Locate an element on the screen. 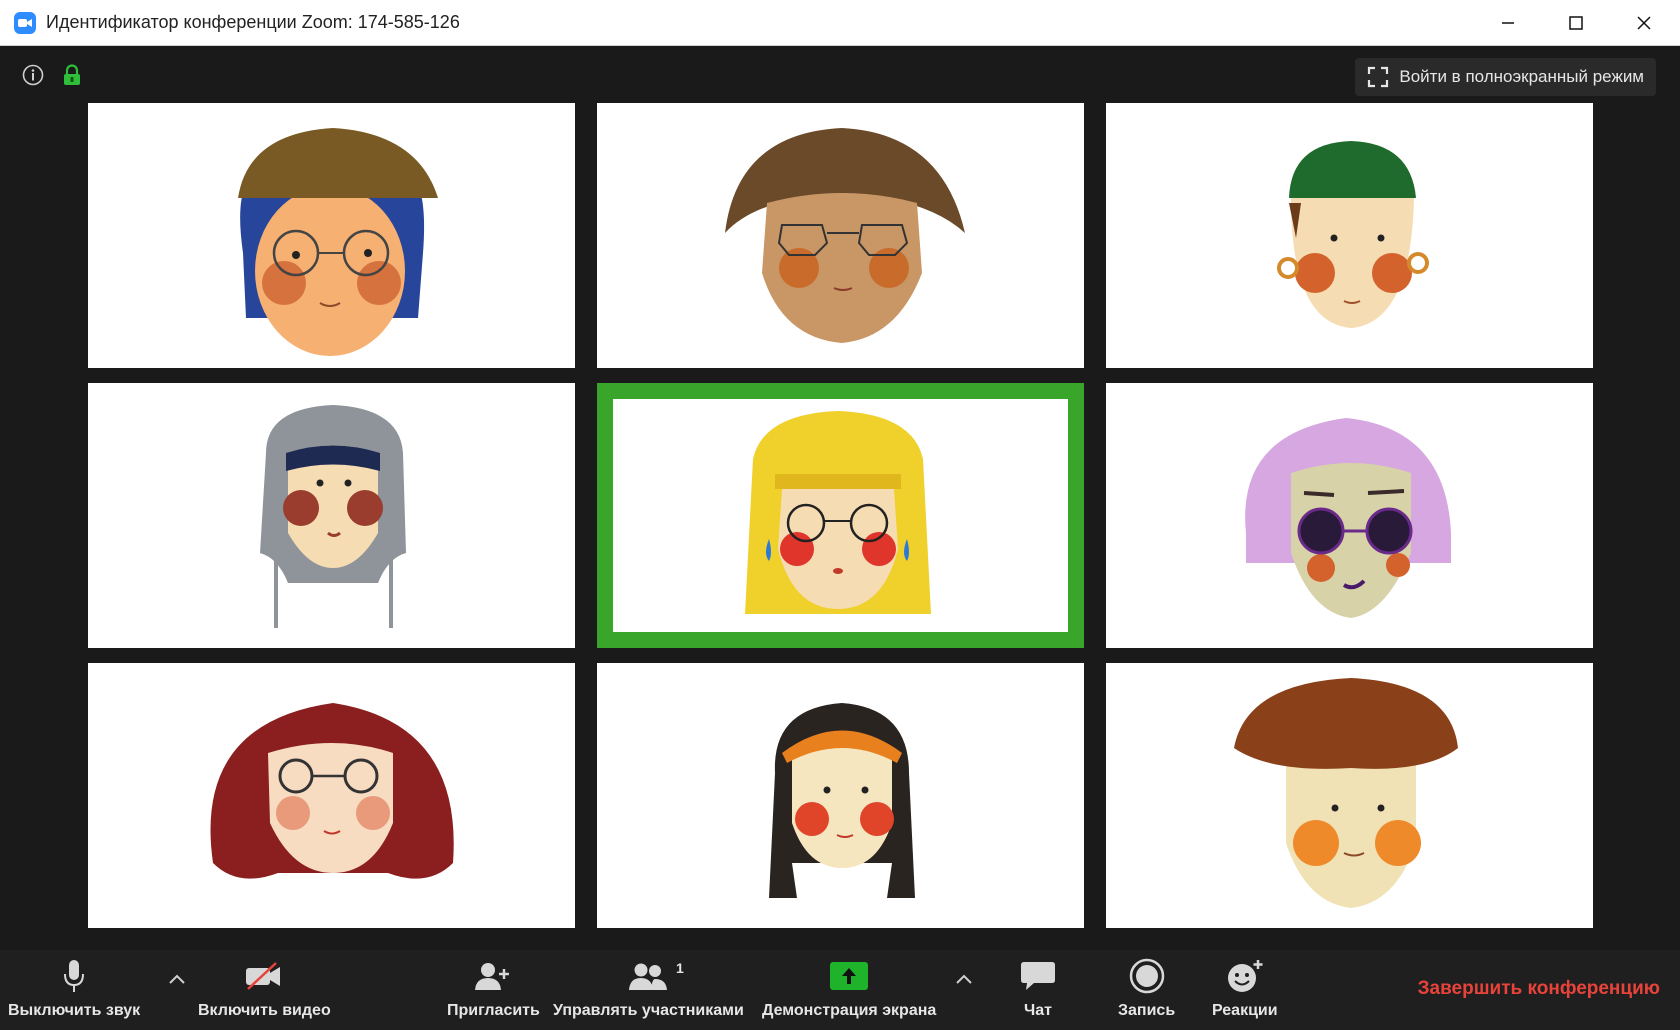 The image size is (1680, 1030). chat-button: Чат is located at coordinates (1038, 988).